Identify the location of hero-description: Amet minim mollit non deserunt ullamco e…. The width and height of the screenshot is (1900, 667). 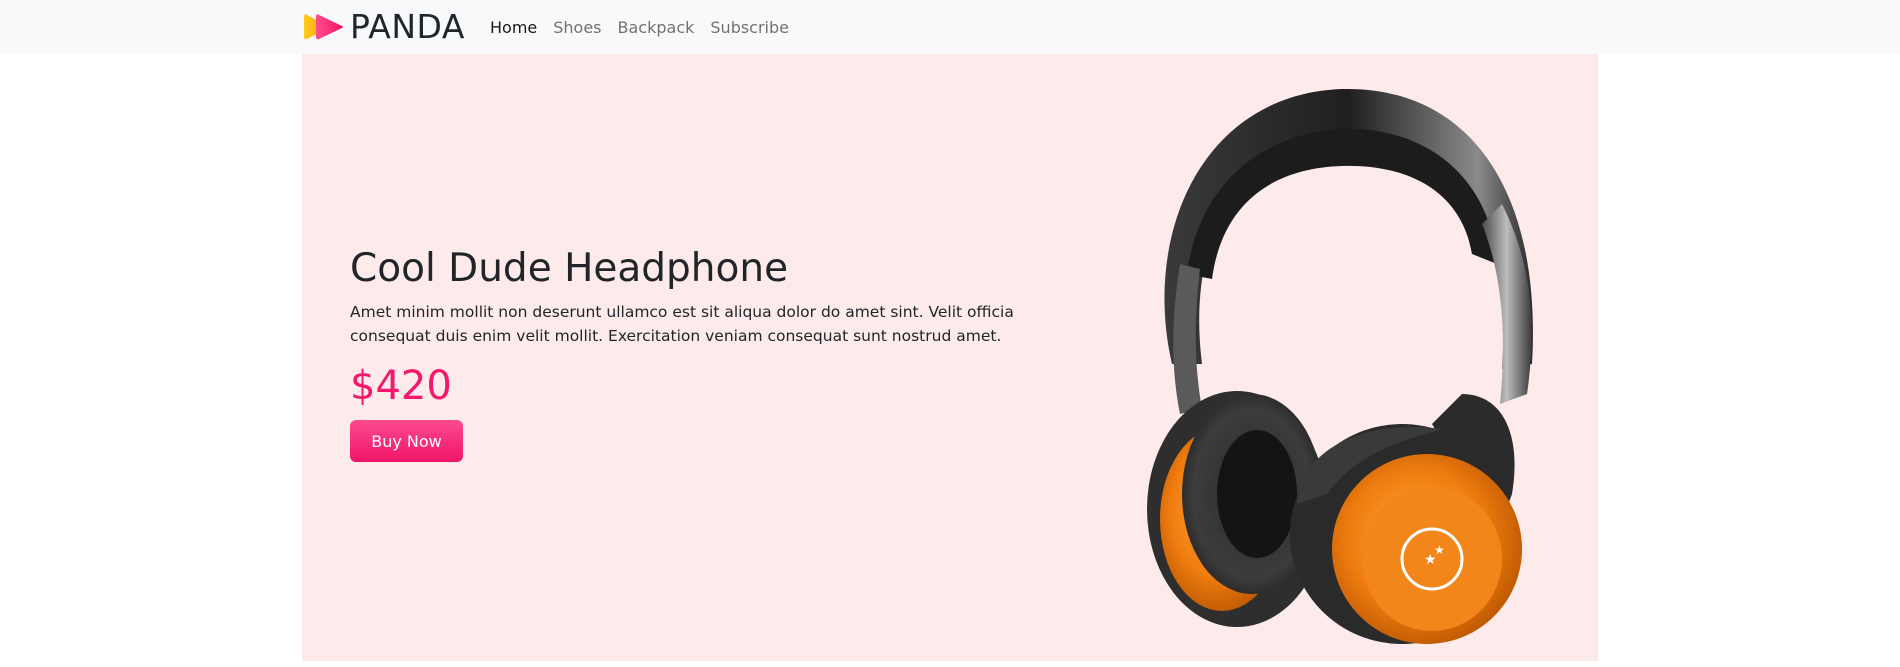
(682, 324).